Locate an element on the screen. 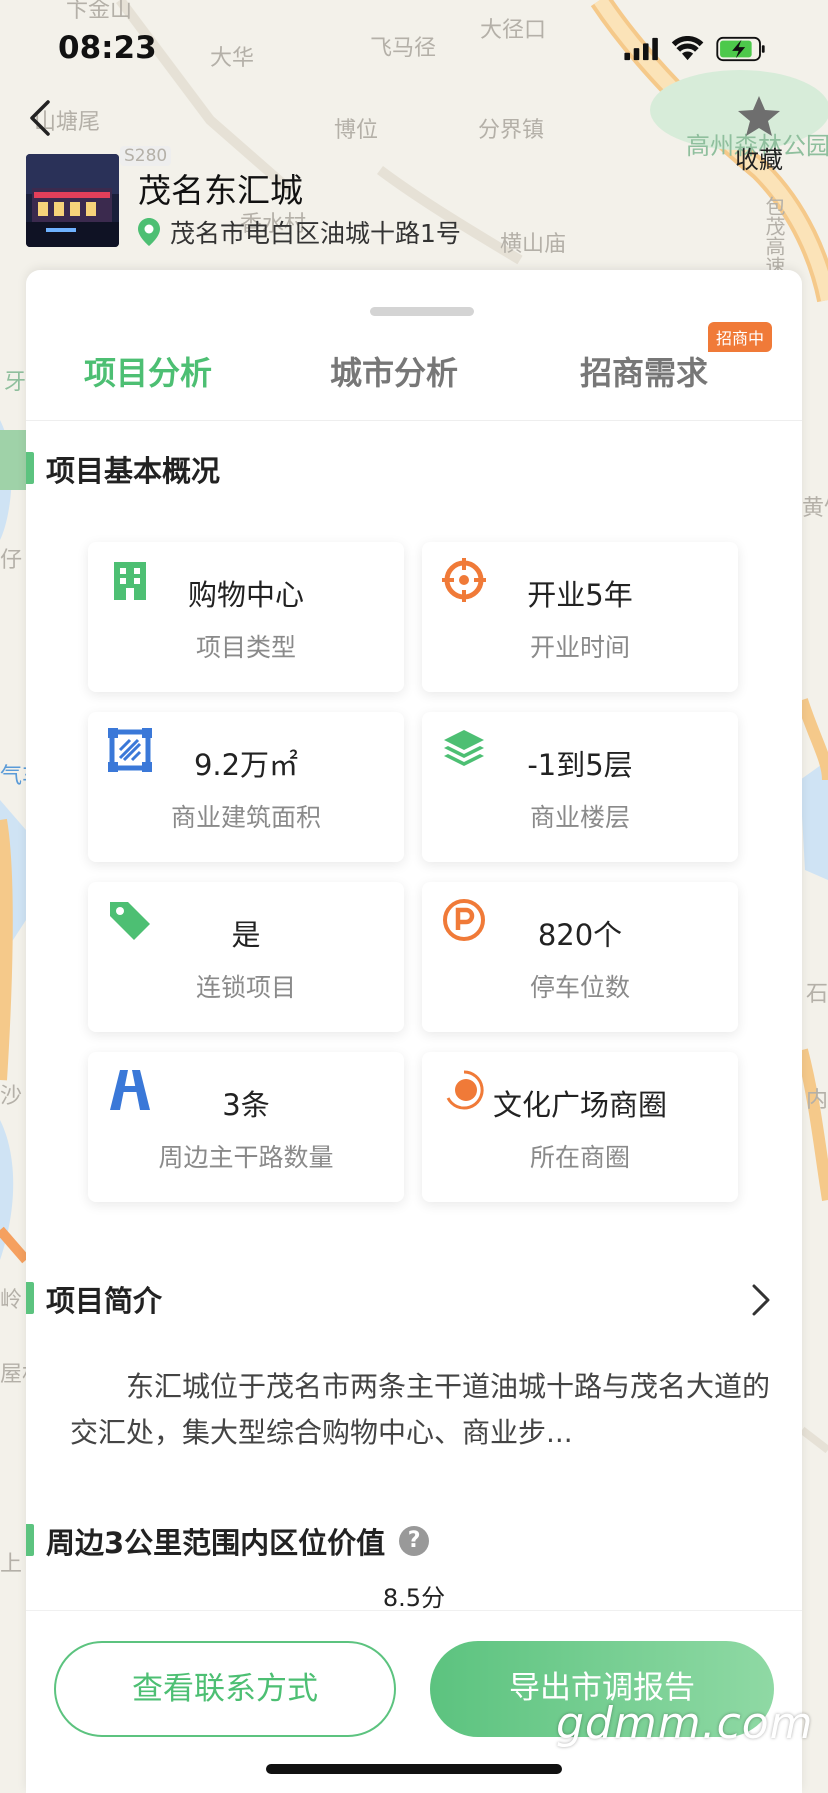 The width and height of the screenshot is (828, 1793). card-value: 是 is located at coordinates (246, 935).